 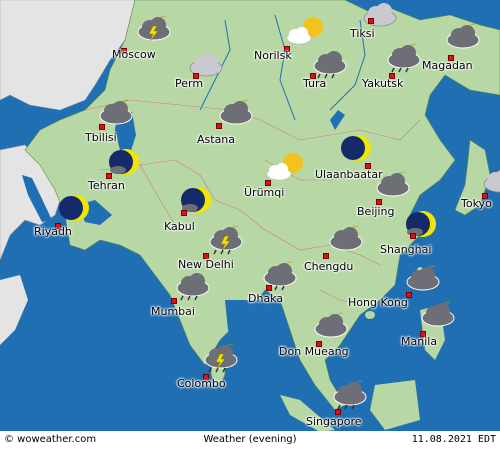 I want to click on city-label: Perm, so click(x=189, y=84).